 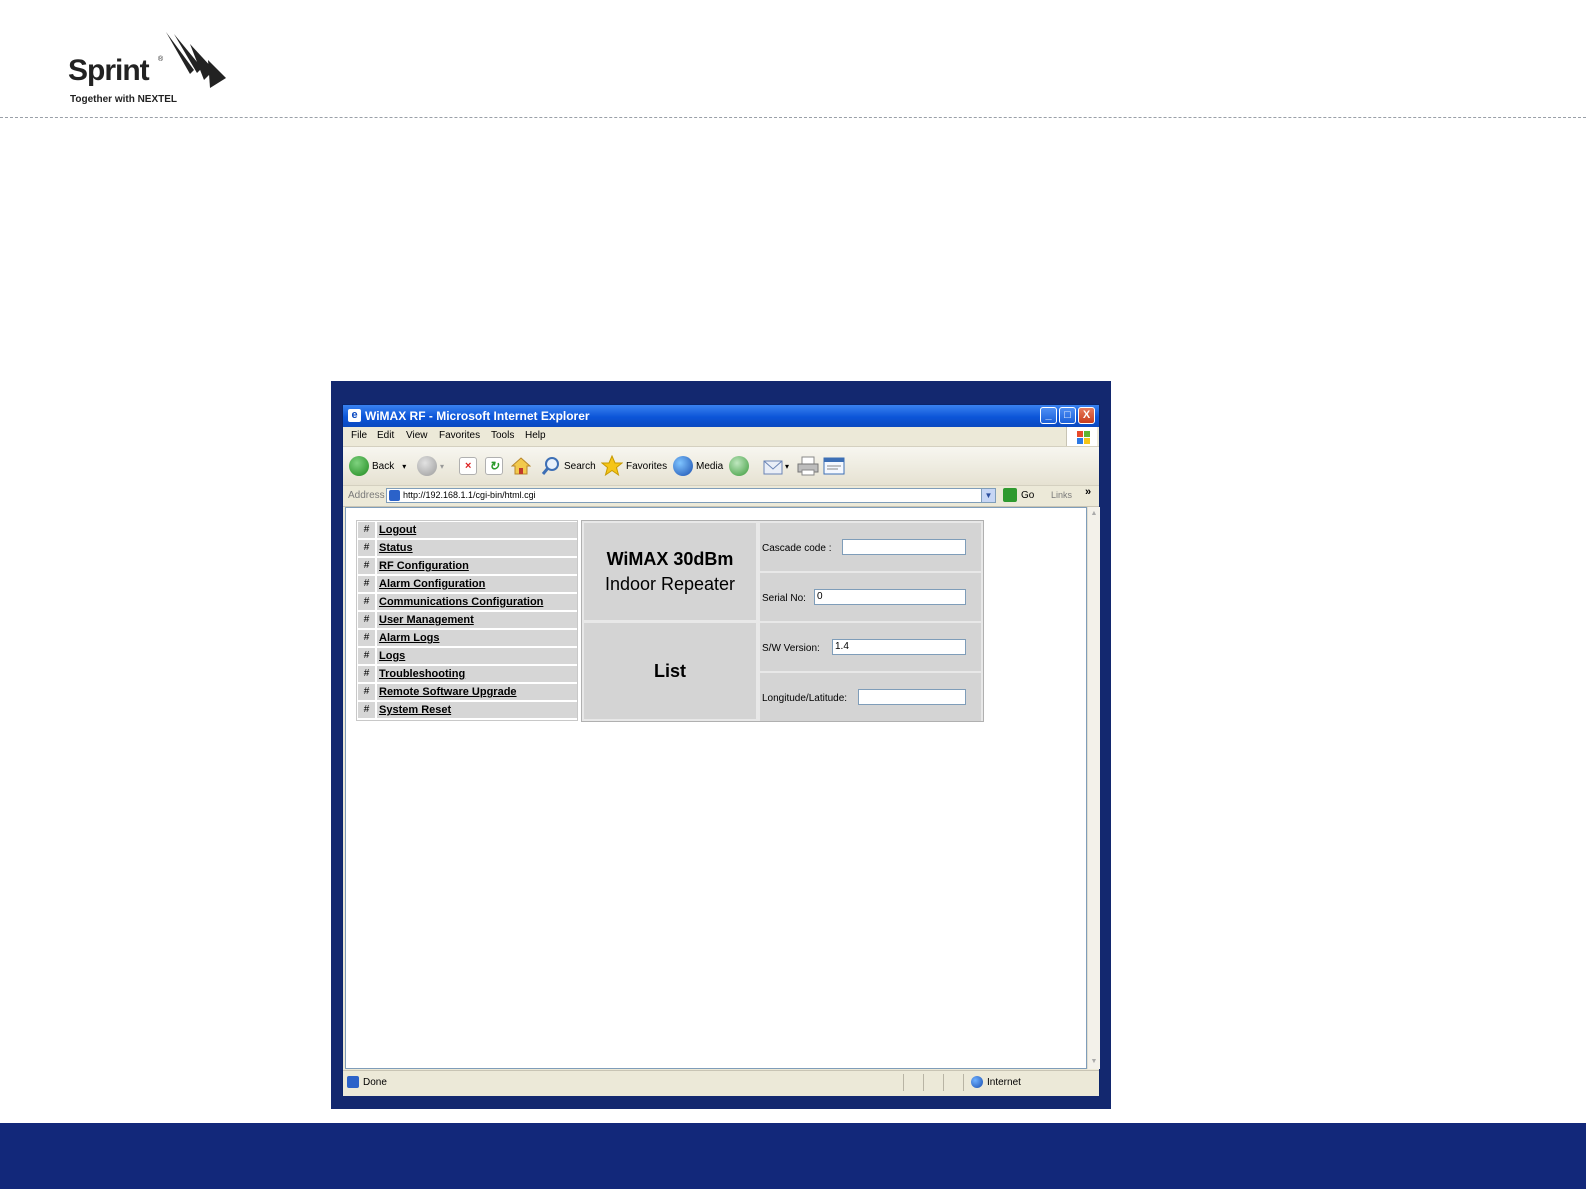 What do you see at coordinates (550, 466) in the screenshot?
I see `search-icon` at bounding box center [550, 466].